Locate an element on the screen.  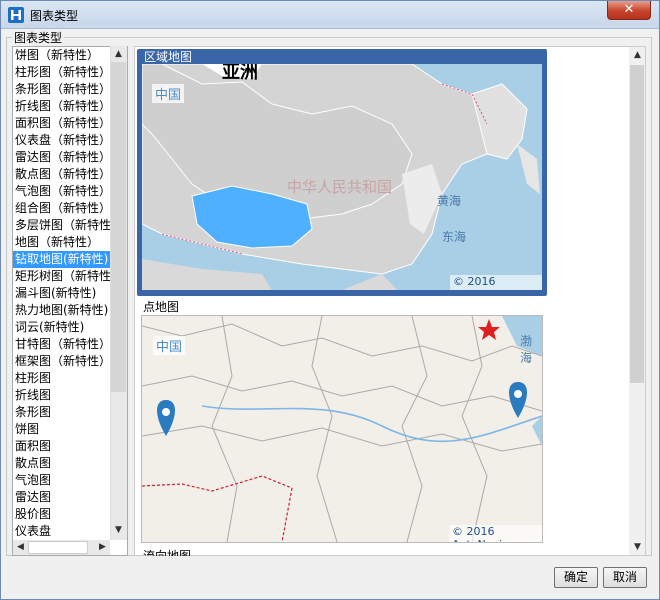
window-title: 图表类型 is located at coordinates (54, 16).